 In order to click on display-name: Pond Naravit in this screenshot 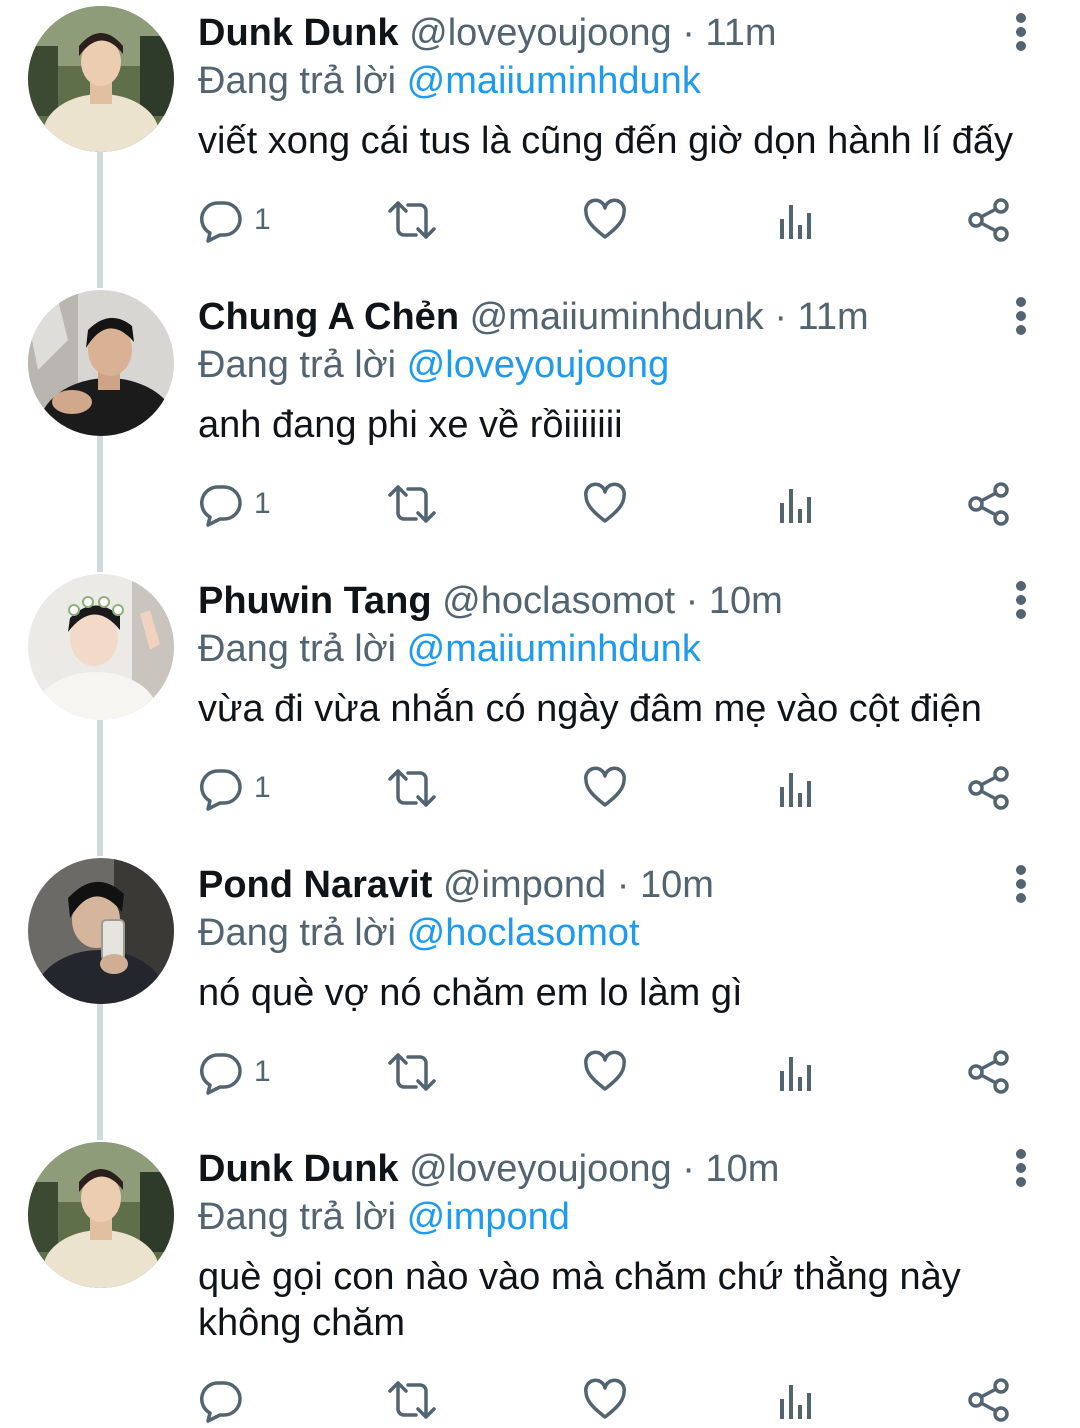, I will do `click(315, 885)`.